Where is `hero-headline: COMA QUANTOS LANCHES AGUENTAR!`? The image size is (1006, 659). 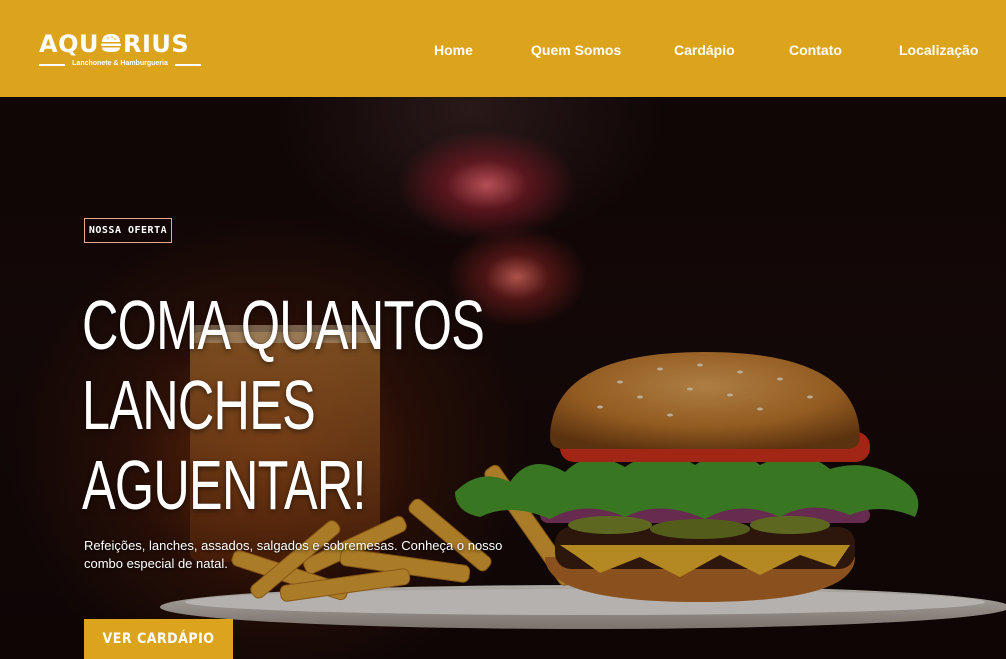
hero-headline: COMA QUANTOS LANCHES AGUENTAR! is located at coordinates (283, 405).